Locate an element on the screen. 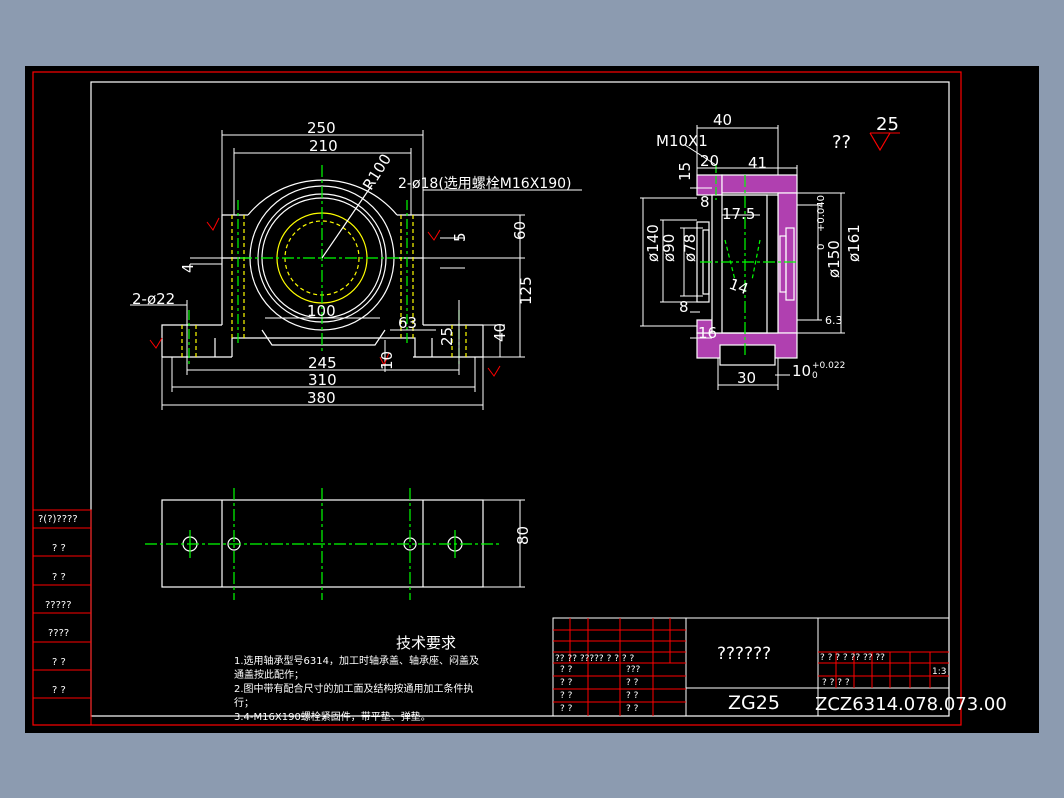  title-mid-cell-1: ? ? is located at coordinates (632, 683).